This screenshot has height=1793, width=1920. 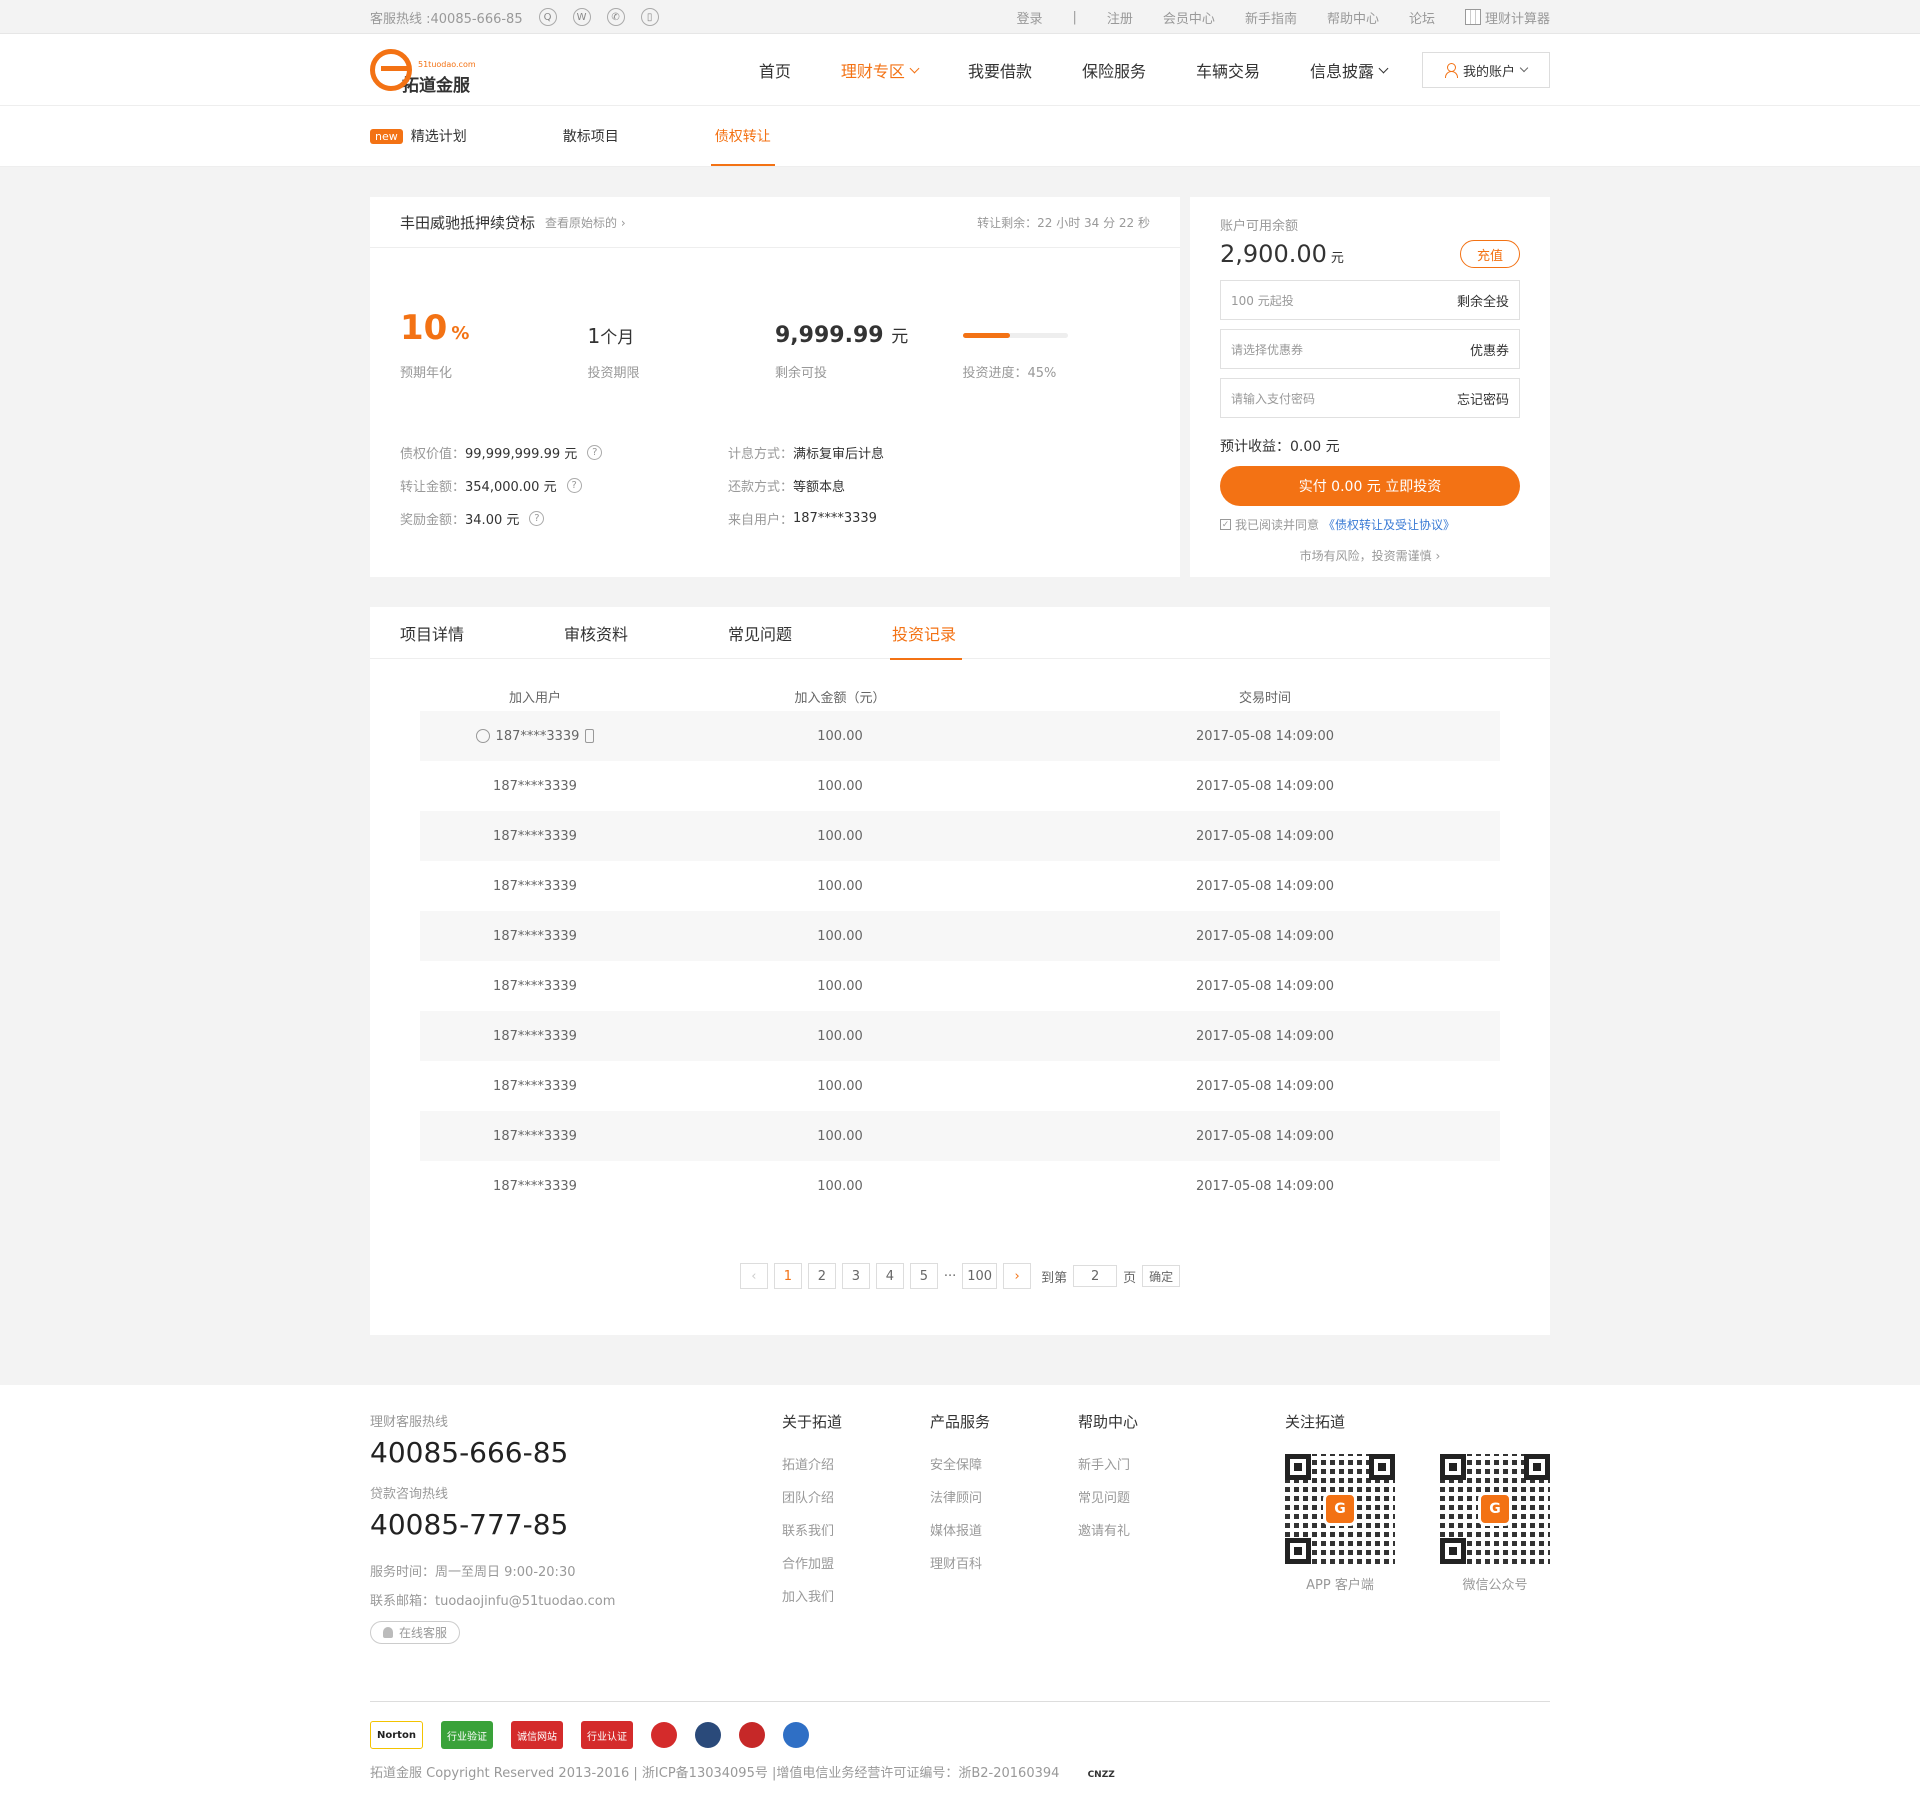 What do you see at coordinates (856, 1529) in the screenshot?
I see `footer-link: 联系我们` at bounding box center [856, 1529].